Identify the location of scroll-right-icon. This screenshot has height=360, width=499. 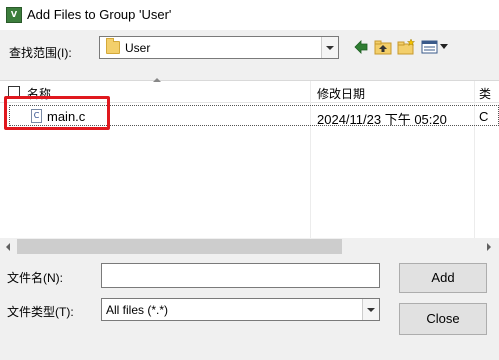
(489, 247).